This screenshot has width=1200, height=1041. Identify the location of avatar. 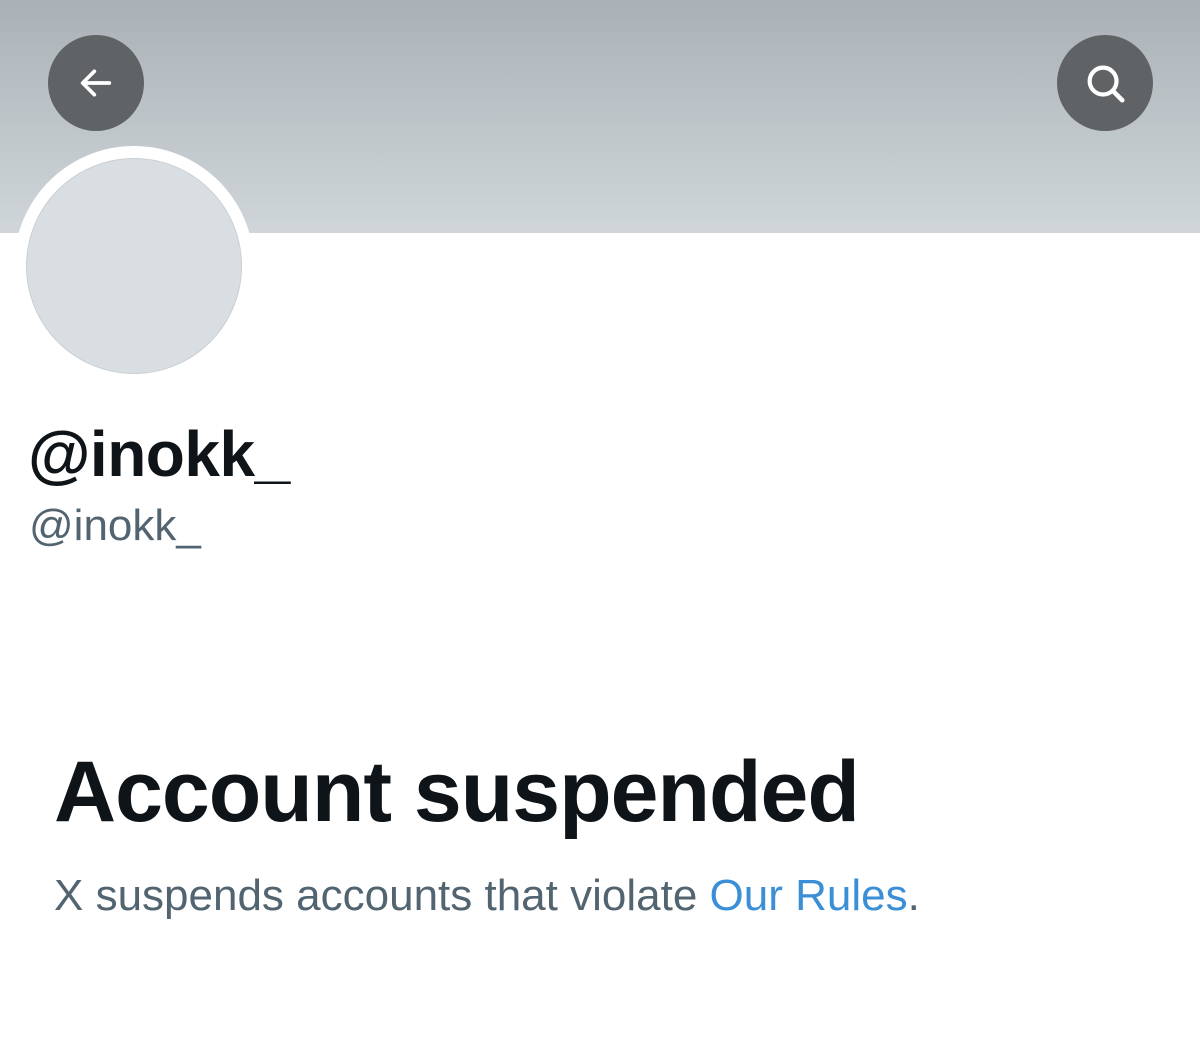
(134, 266).